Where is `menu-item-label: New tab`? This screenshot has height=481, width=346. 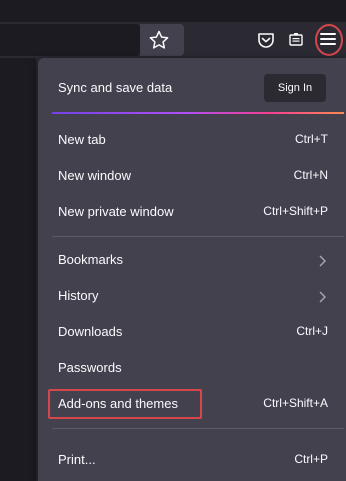 menu-item-label: New tab is located at coordinates (82, 139).